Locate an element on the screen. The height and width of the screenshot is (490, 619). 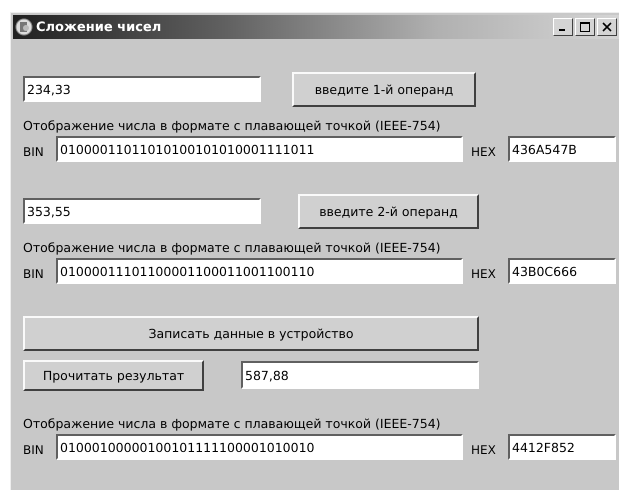
enter-operand-button: введите 1-й операнд is located at coordinates (384, 89).